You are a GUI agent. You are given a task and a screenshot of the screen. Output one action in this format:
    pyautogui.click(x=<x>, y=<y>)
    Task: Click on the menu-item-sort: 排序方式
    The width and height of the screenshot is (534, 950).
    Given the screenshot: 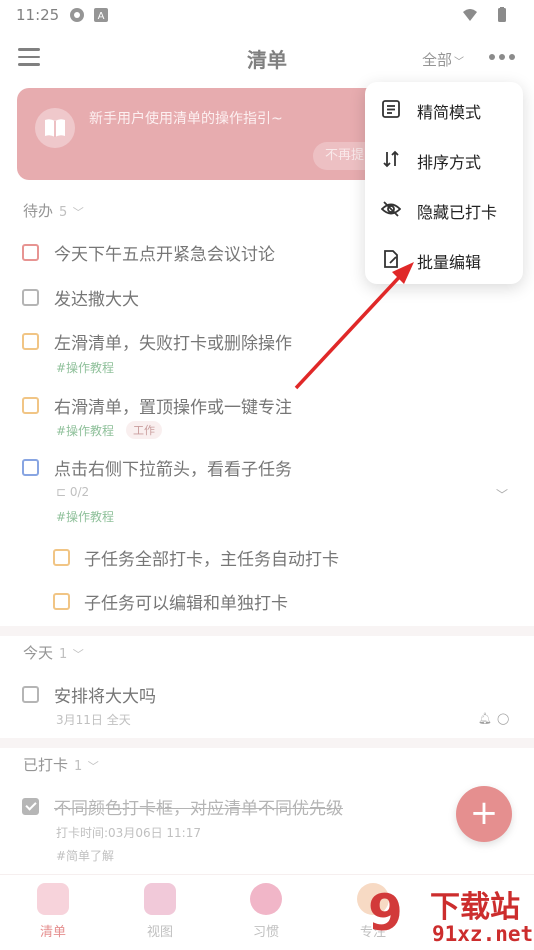 What is the action you would take?
    pyautogui.click(x=444, y=159)
    